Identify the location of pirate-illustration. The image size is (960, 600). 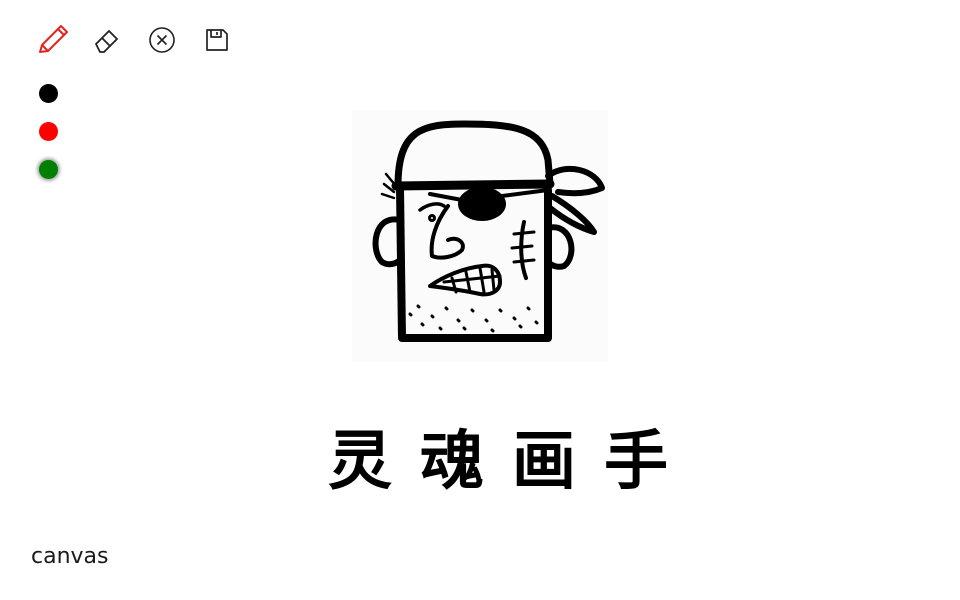
(480, 236).